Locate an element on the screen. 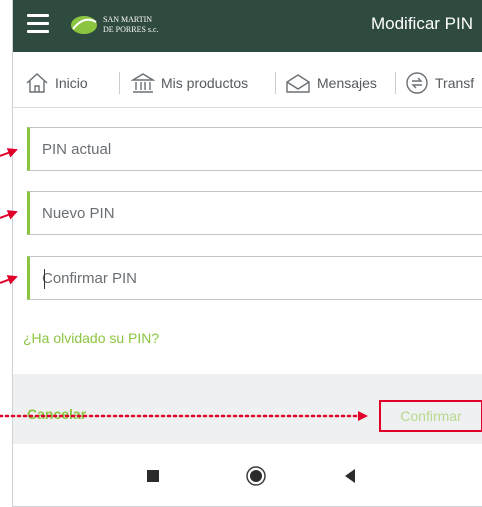 This screenshot has height=507, width=482. cancel-button: Cancelar is located at coordinates (56, 414).